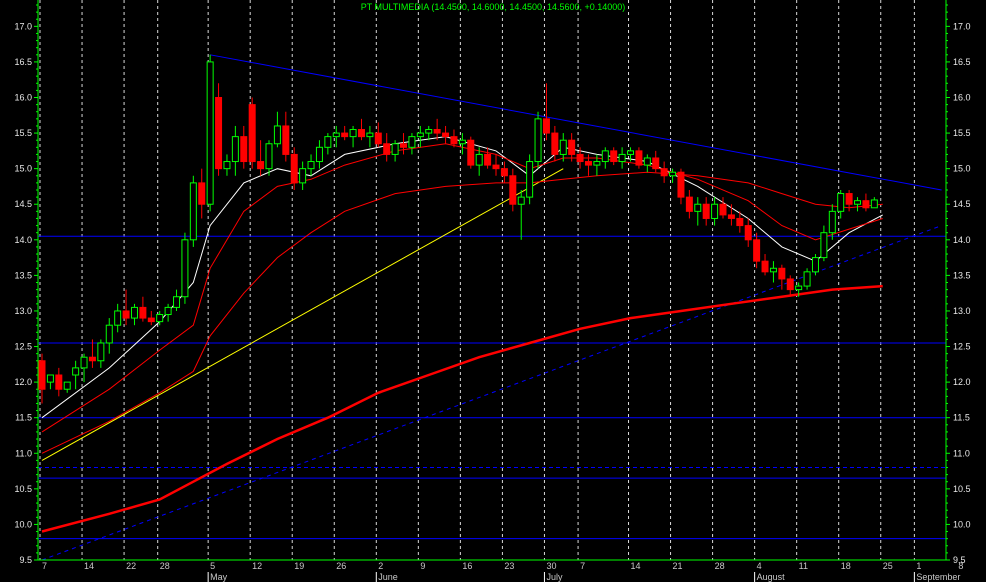 The width and height of the screenshot is (986, 582). I want to click on y-tick-label: 12.5, so click(962, 347).